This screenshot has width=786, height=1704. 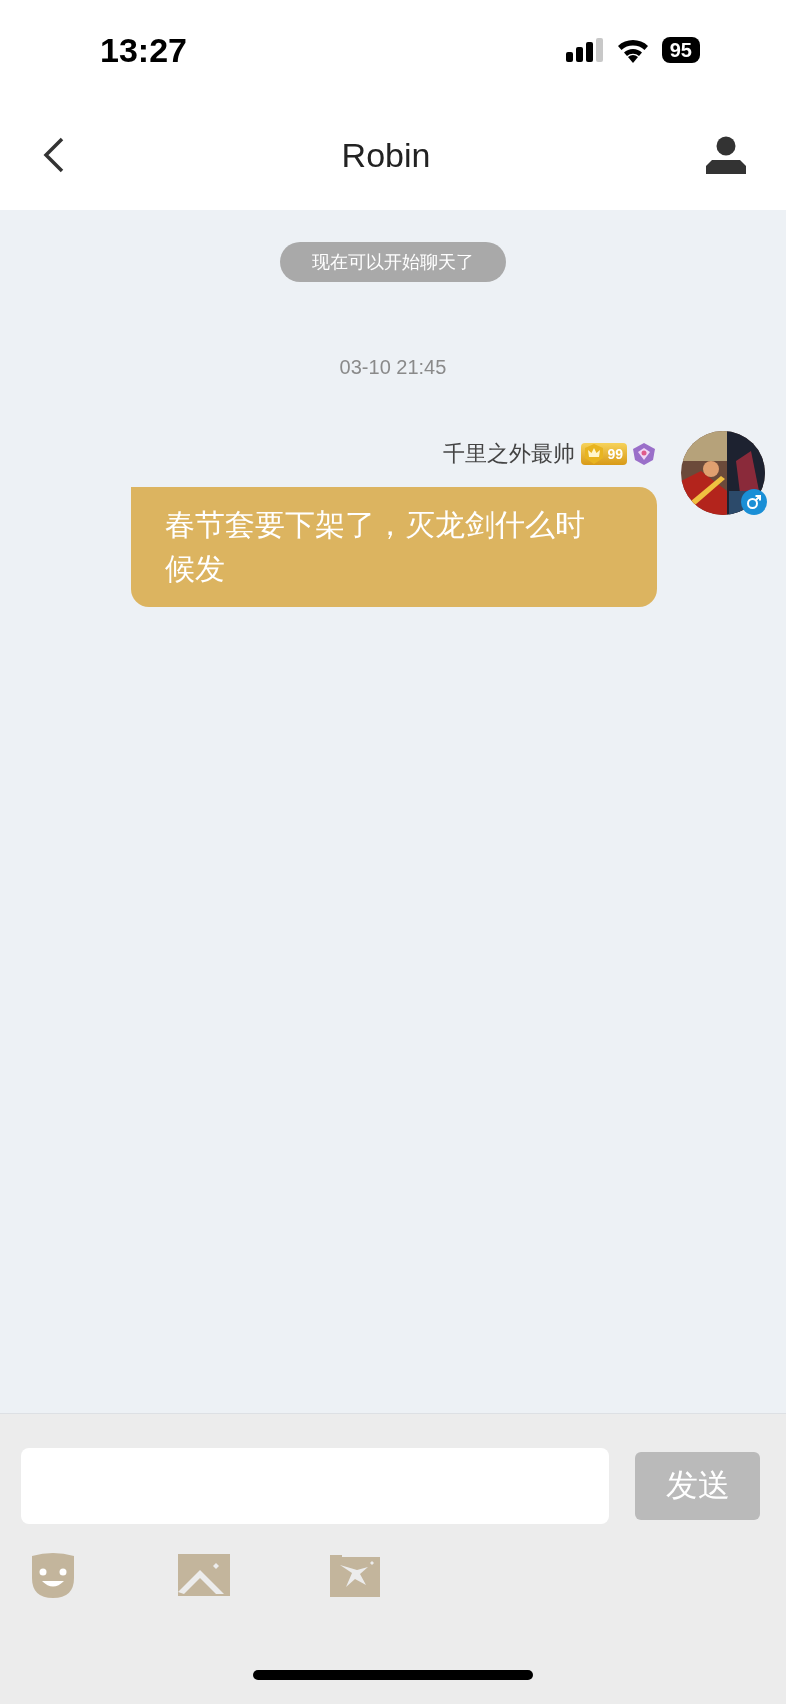 What do you see at coordinates (644, 454) in the screenshot?
I see `emblem-icon` at bounding box center [644, 454].